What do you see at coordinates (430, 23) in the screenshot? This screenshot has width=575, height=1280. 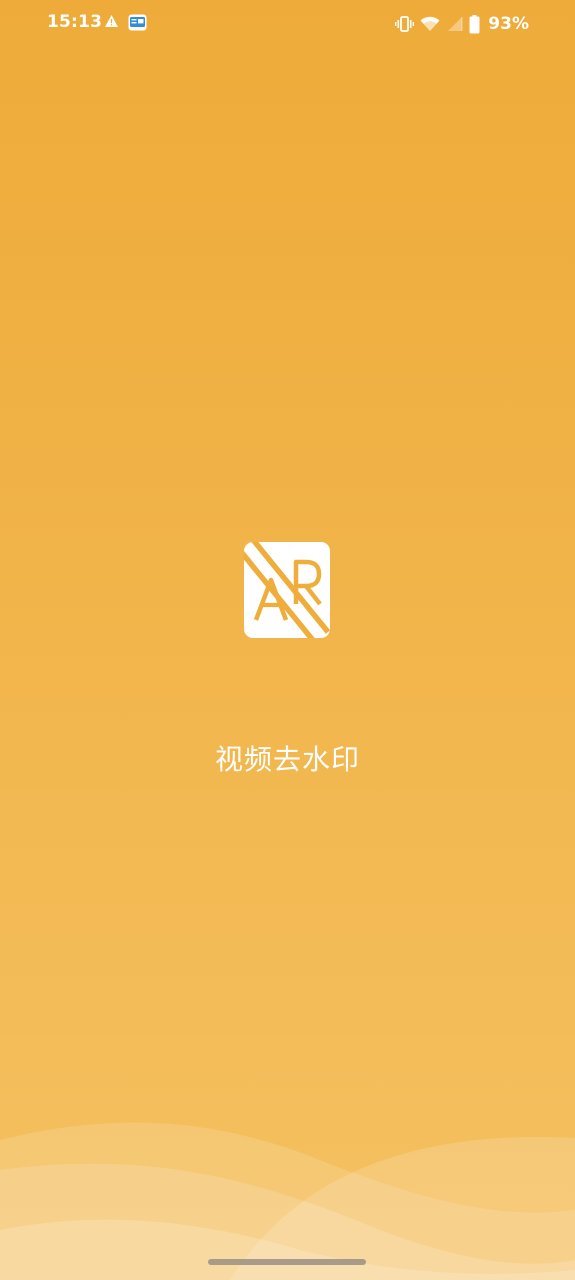 I see `wifi-icon` at bounding box center [430, 23].